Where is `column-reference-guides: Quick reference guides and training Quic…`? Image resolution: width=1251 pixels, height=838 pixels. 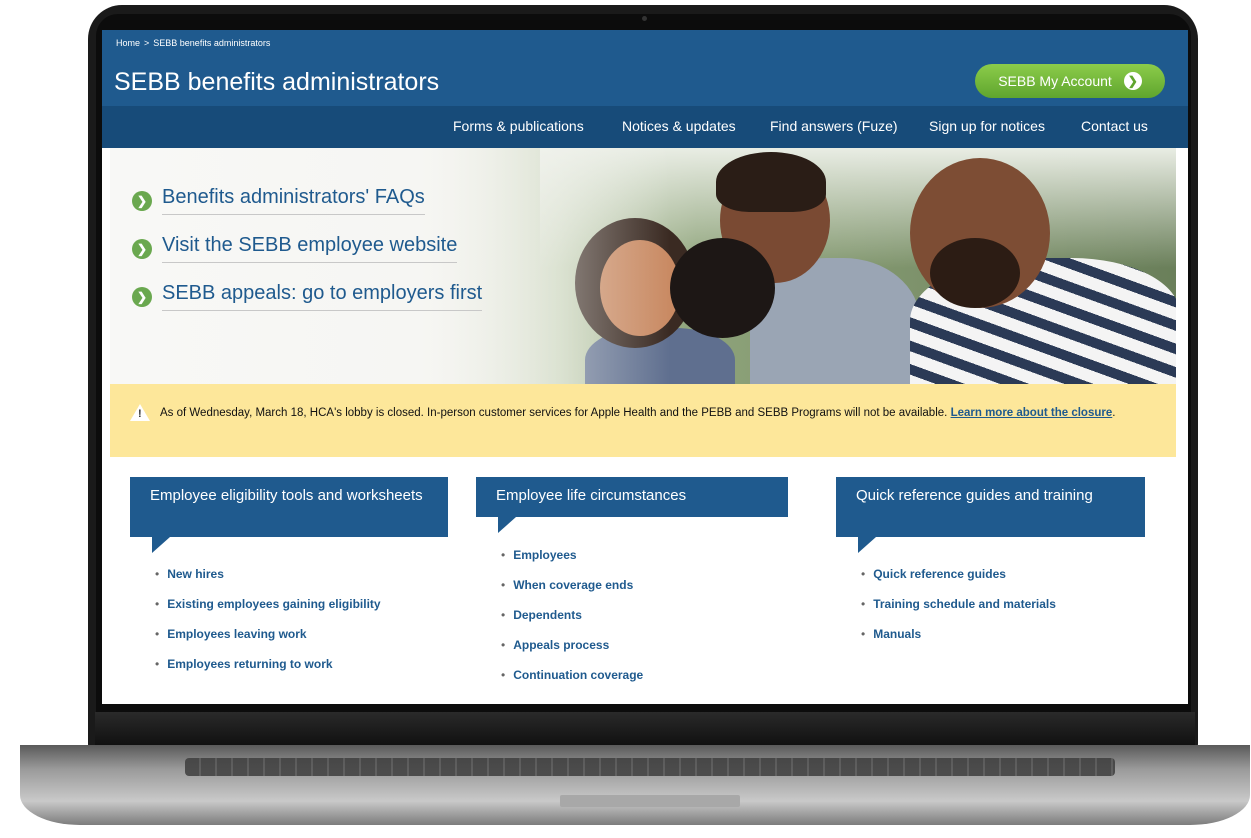 column-reference-guides: Quick reference guides and training Quic… is located at coordinates (990, 567).